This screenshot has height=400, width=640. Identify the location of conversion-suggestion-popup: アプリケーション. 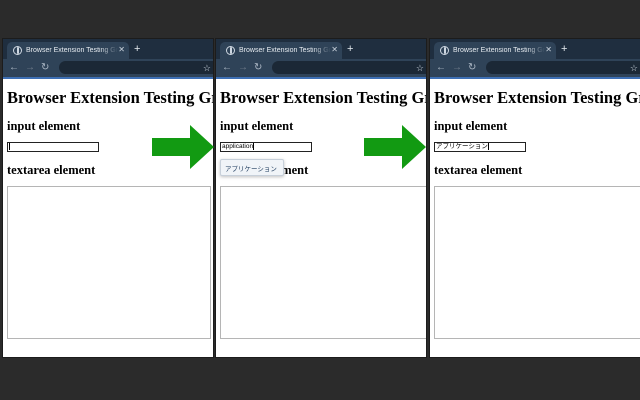
(252, 167).